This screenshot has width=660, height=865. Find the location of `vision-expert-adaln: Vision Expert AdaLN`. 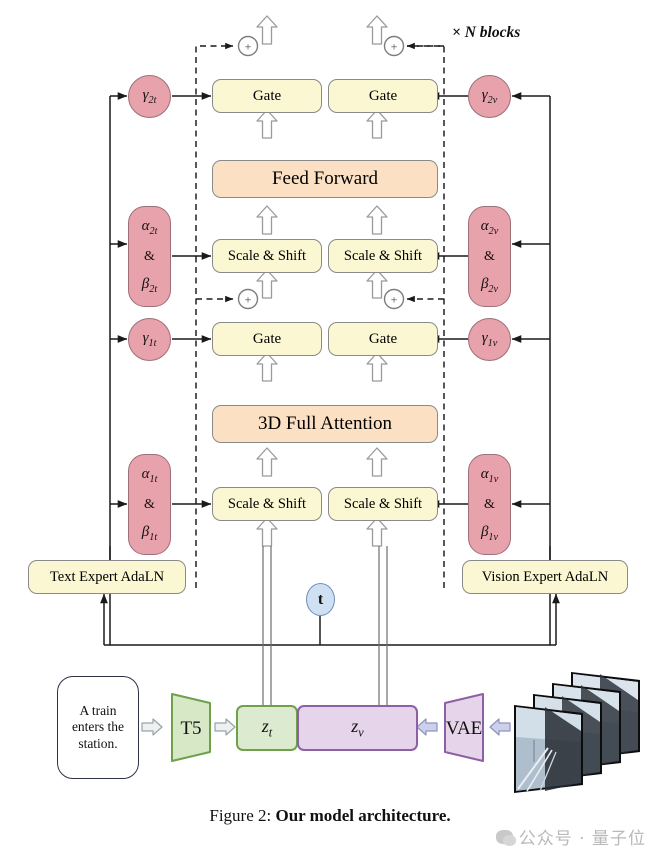

vision-expert-adaln: Vision Expert AdaLN is located at coordinates (545, 577).